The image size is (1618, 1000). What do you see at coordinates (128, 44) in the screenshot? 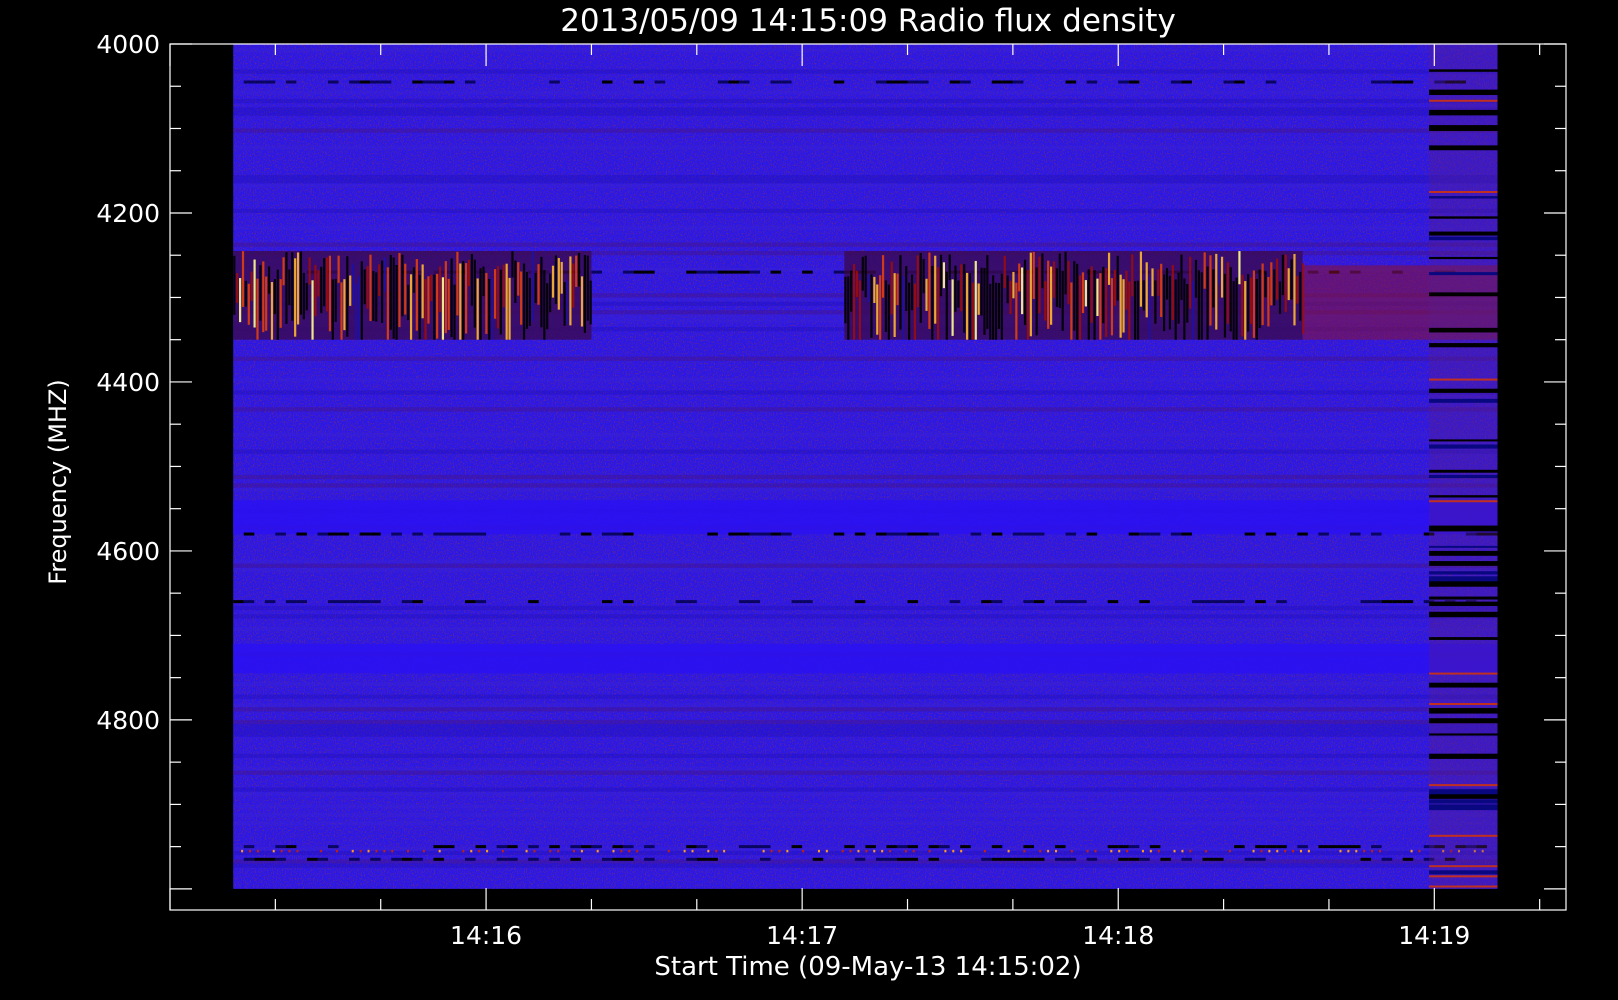
I see `y-tick-label: 4000` at bounding box center [128, 44].